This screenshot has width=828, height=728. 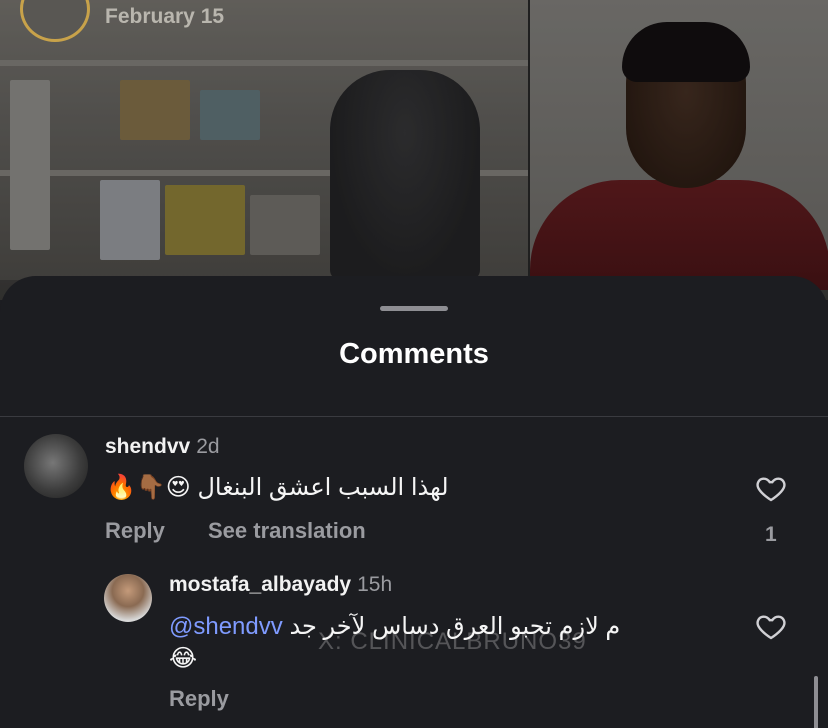 I want to click on comment-username: shendvv 2d, so click(x=162, y=447).